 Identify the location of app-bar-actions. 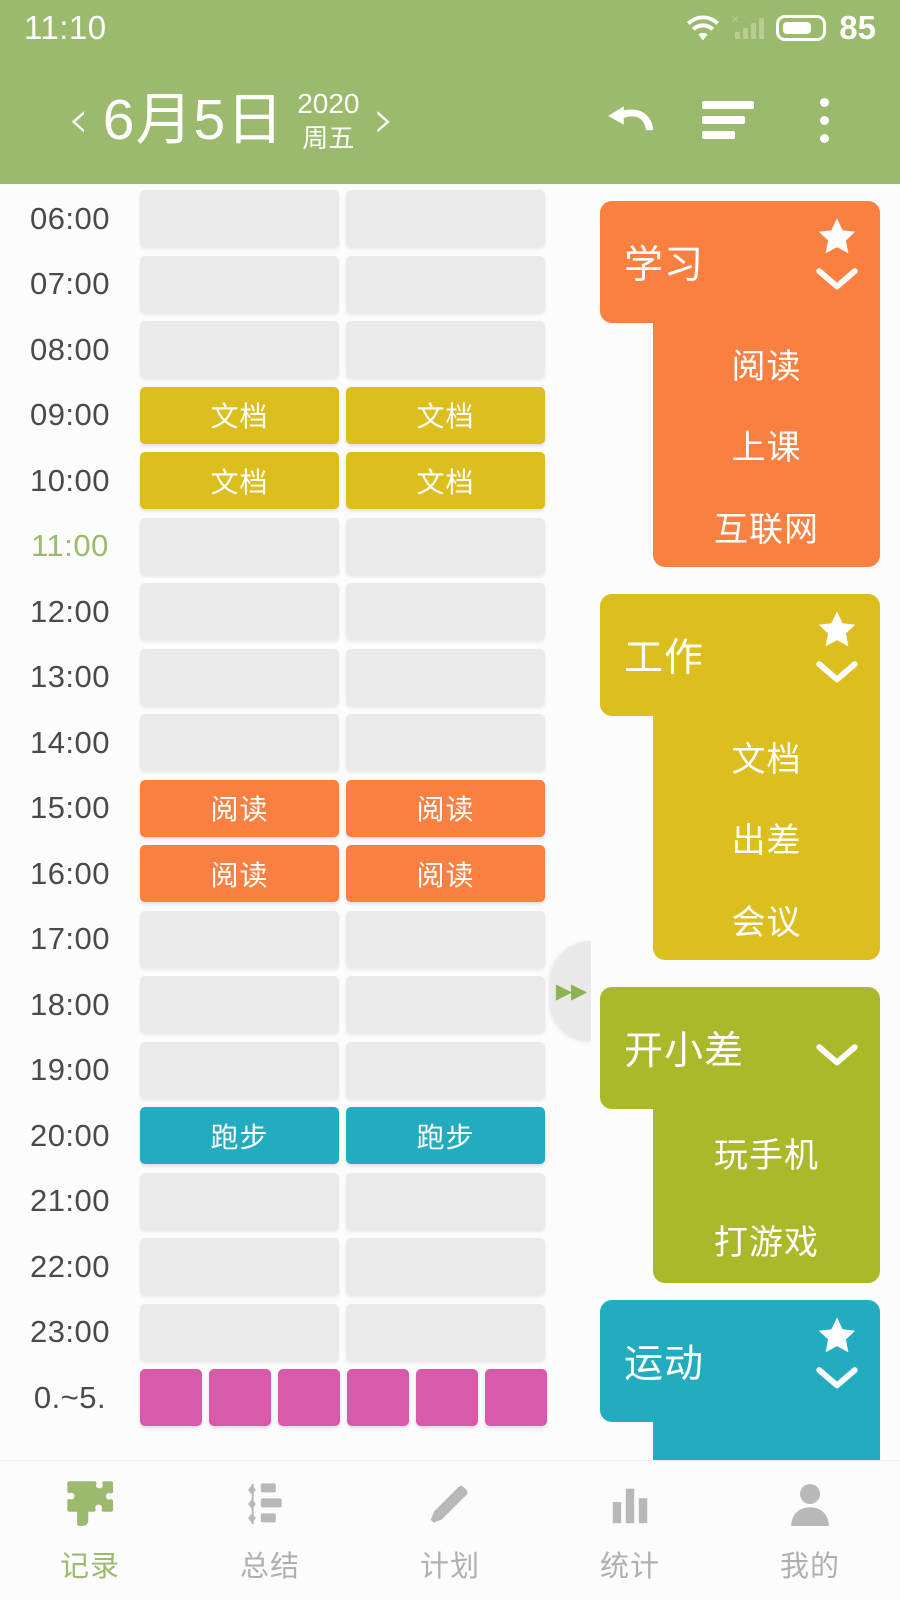
(742, 120).